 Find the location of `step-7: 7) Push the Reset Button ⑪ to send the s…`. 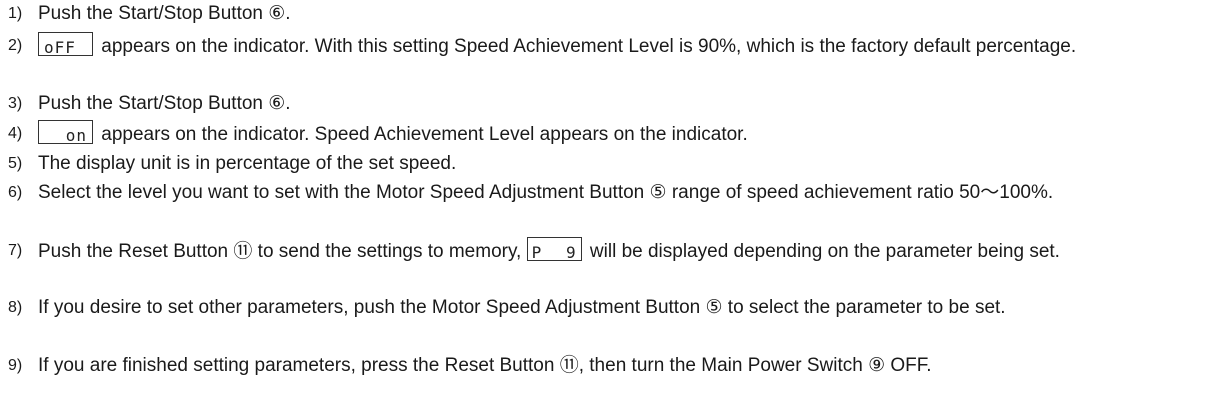

step-7: 7) Push the Reset Button ⑪ to send the s… is located at coordinates (612, 251).